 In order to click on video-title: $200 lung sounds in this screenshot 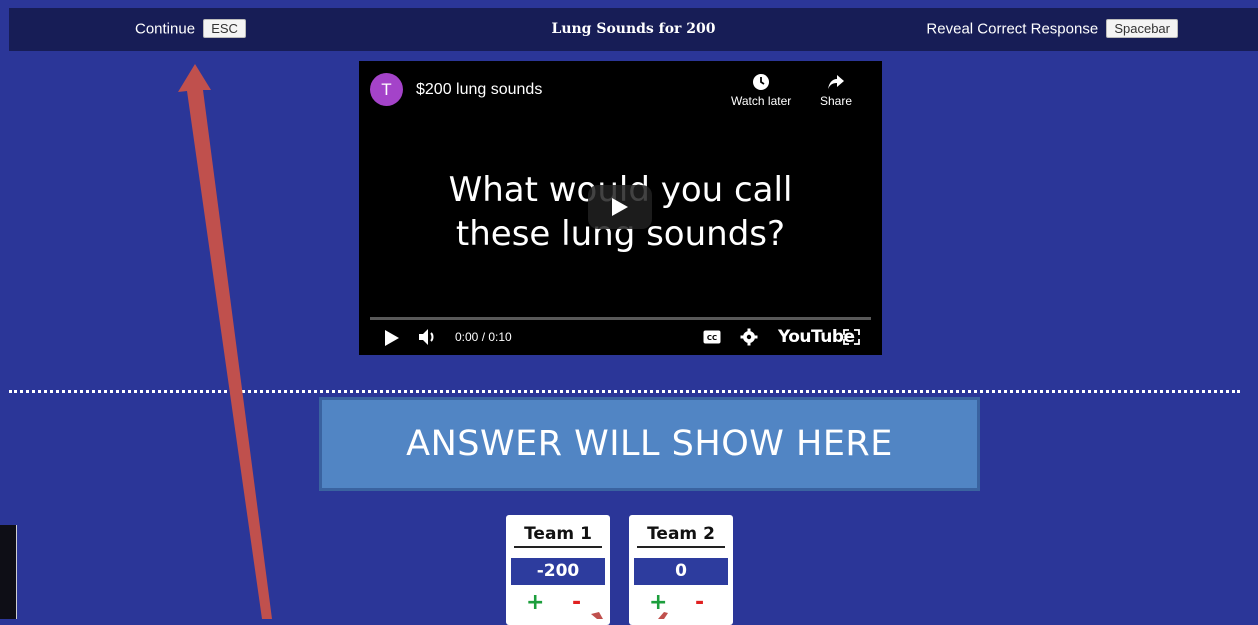, I will do `click(479, 90)`.